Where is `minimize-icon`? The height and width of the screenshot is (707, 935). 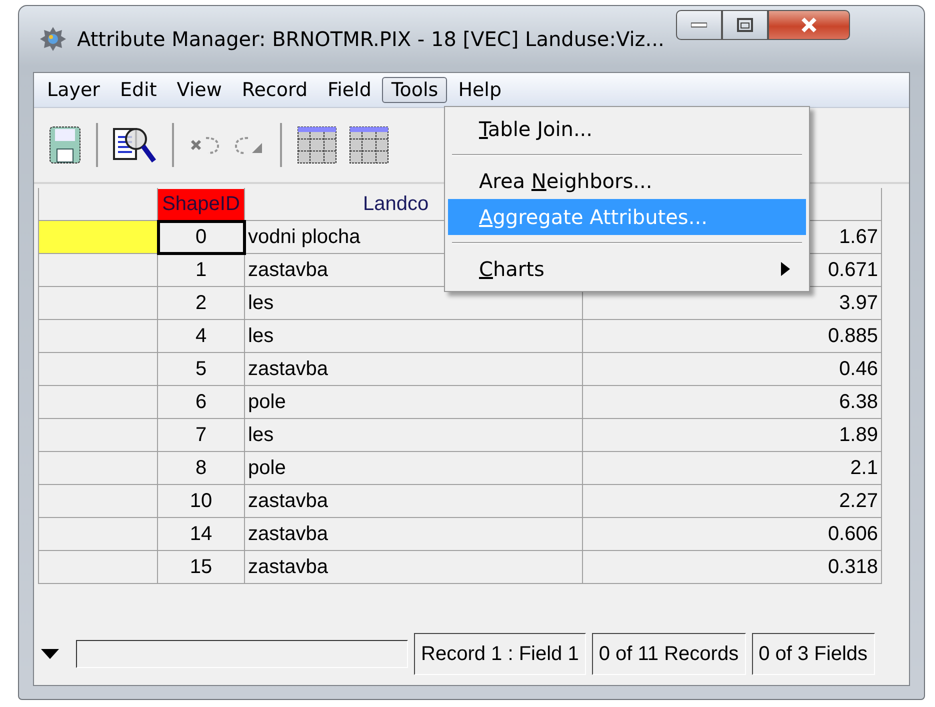 minimize-icon is located at coordinates (699, 25).